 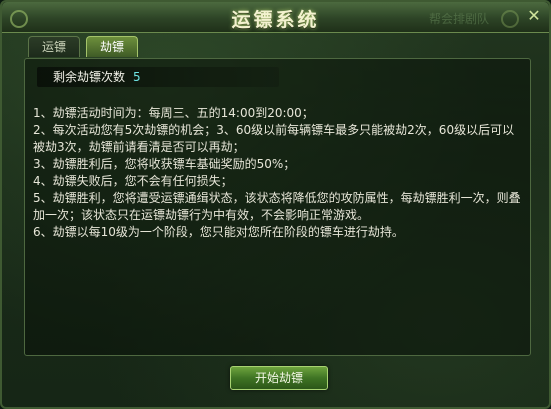 I want to click on close-button: ✕, so click(x=534, y=16).